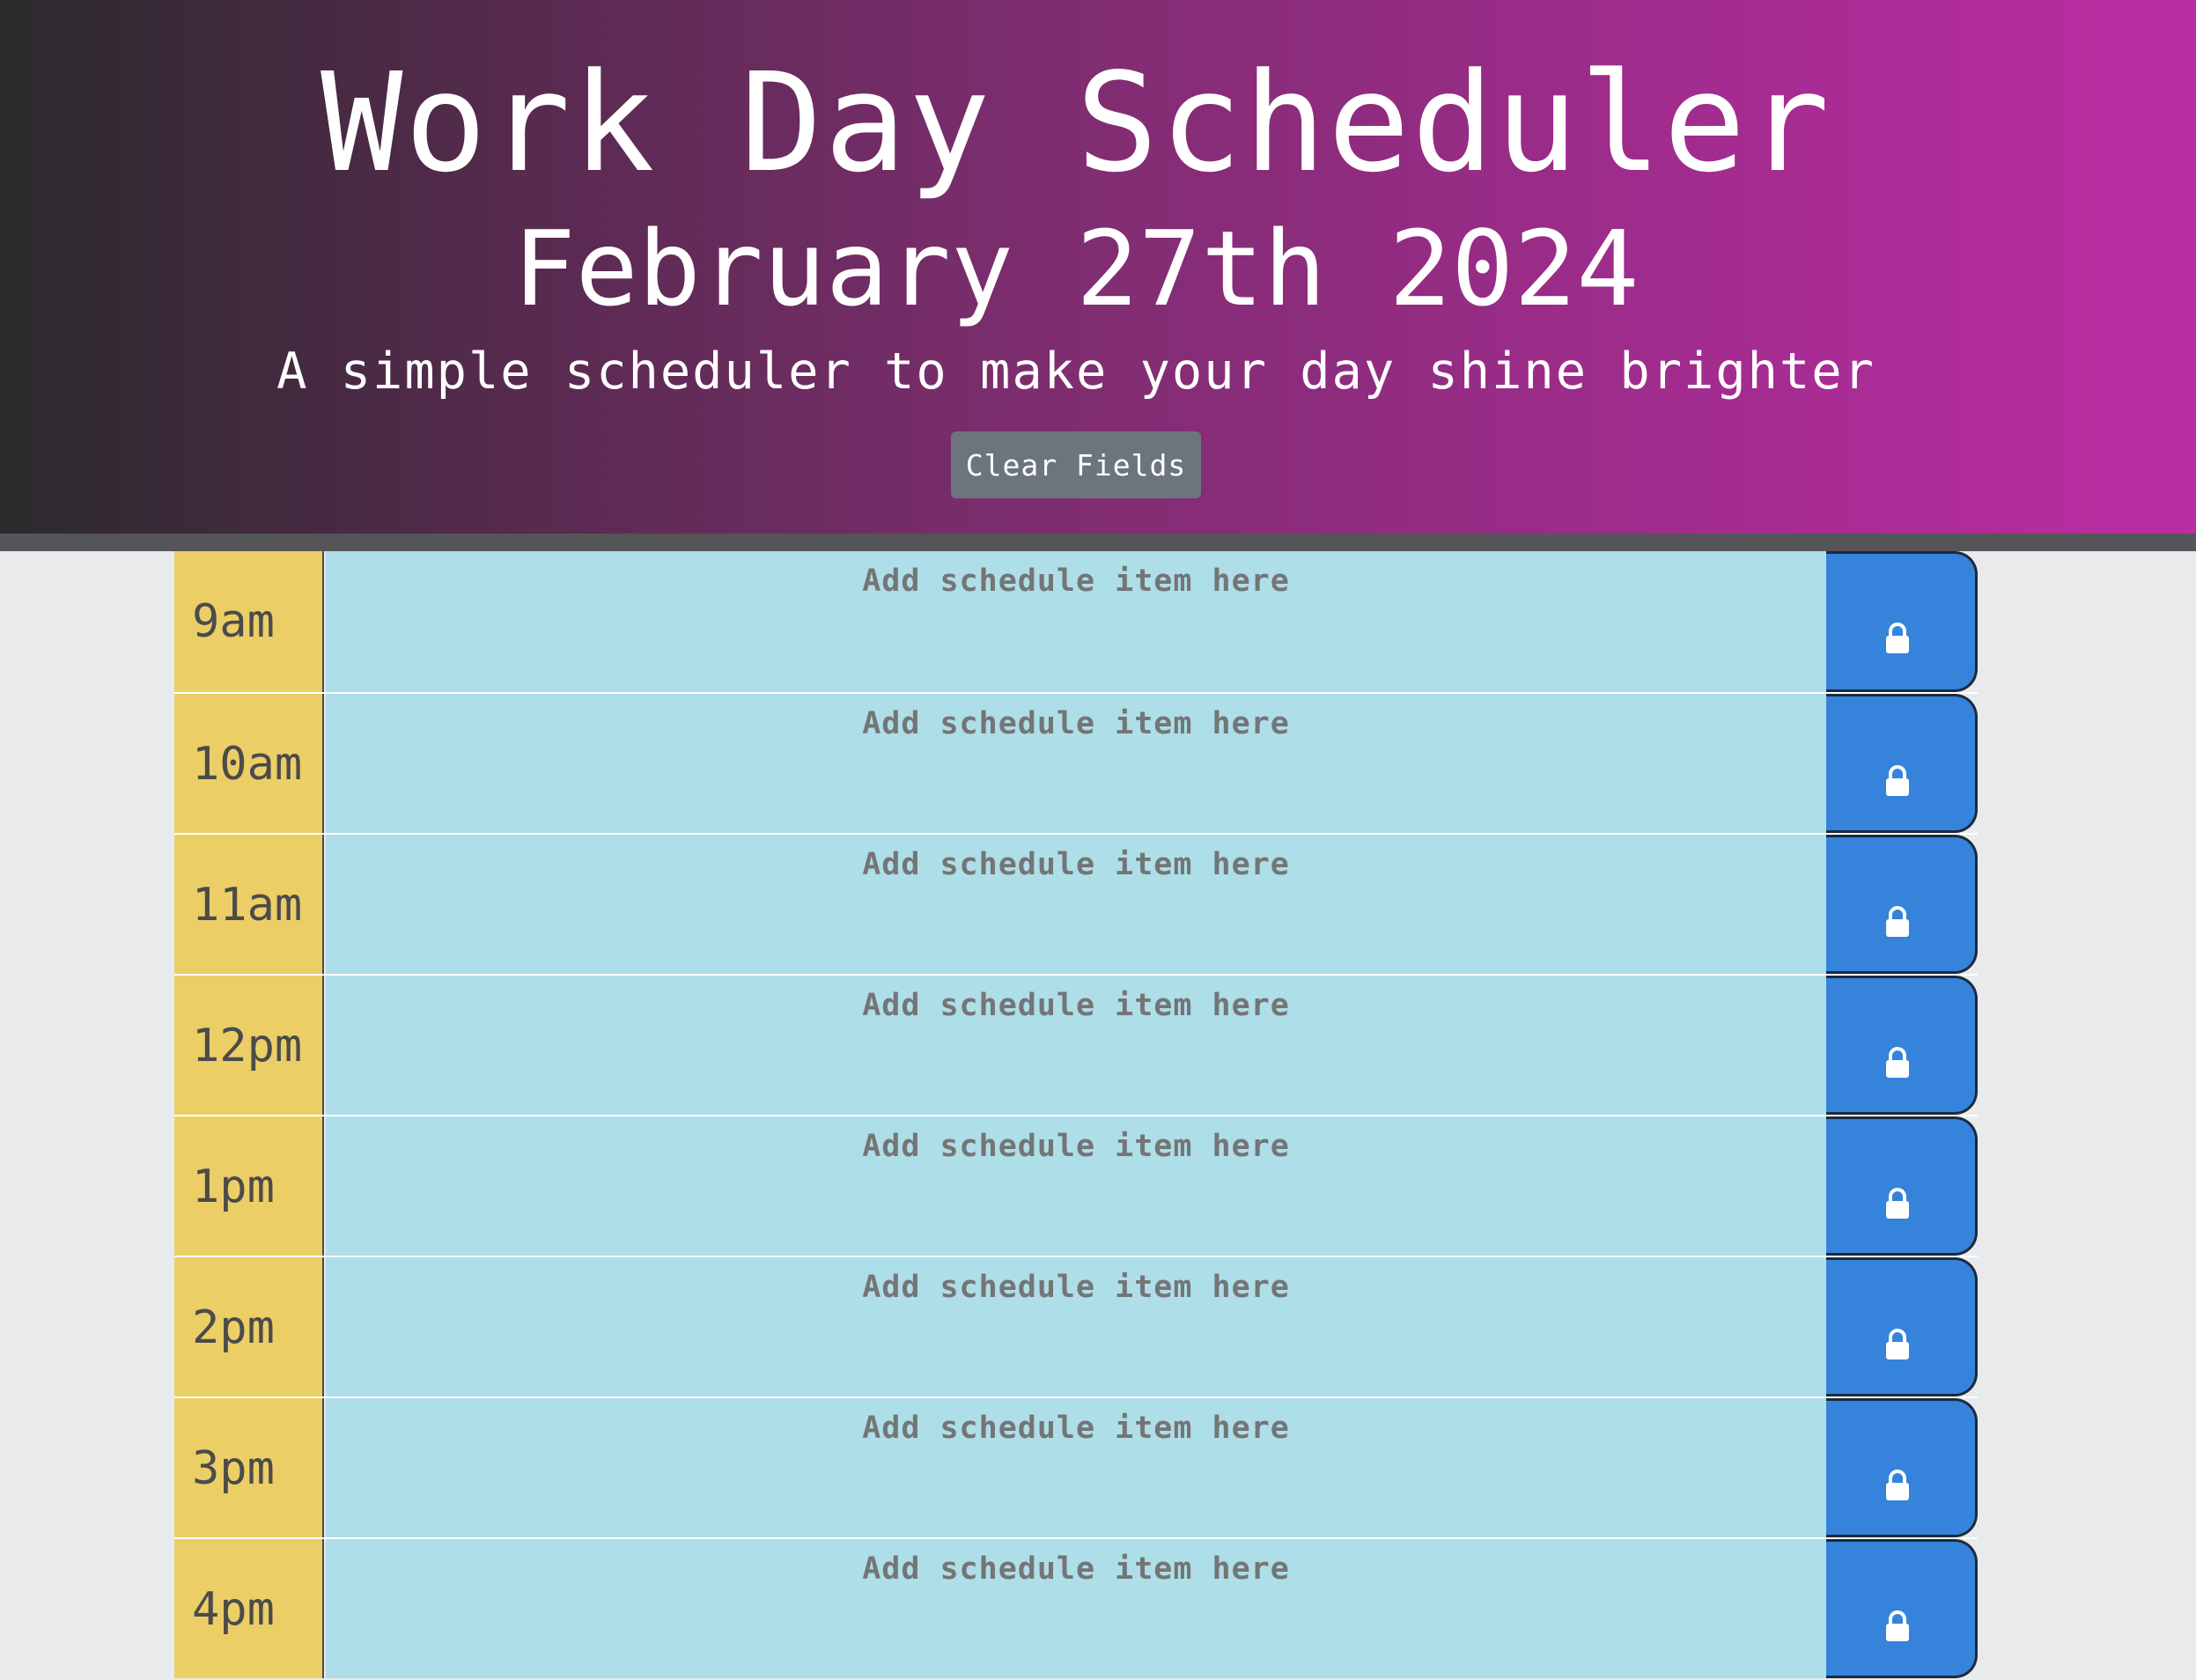 This screenshot has width=2196, height=1680. I want to click on clear-fields-button: Clear Fields, so click(1076, 464).